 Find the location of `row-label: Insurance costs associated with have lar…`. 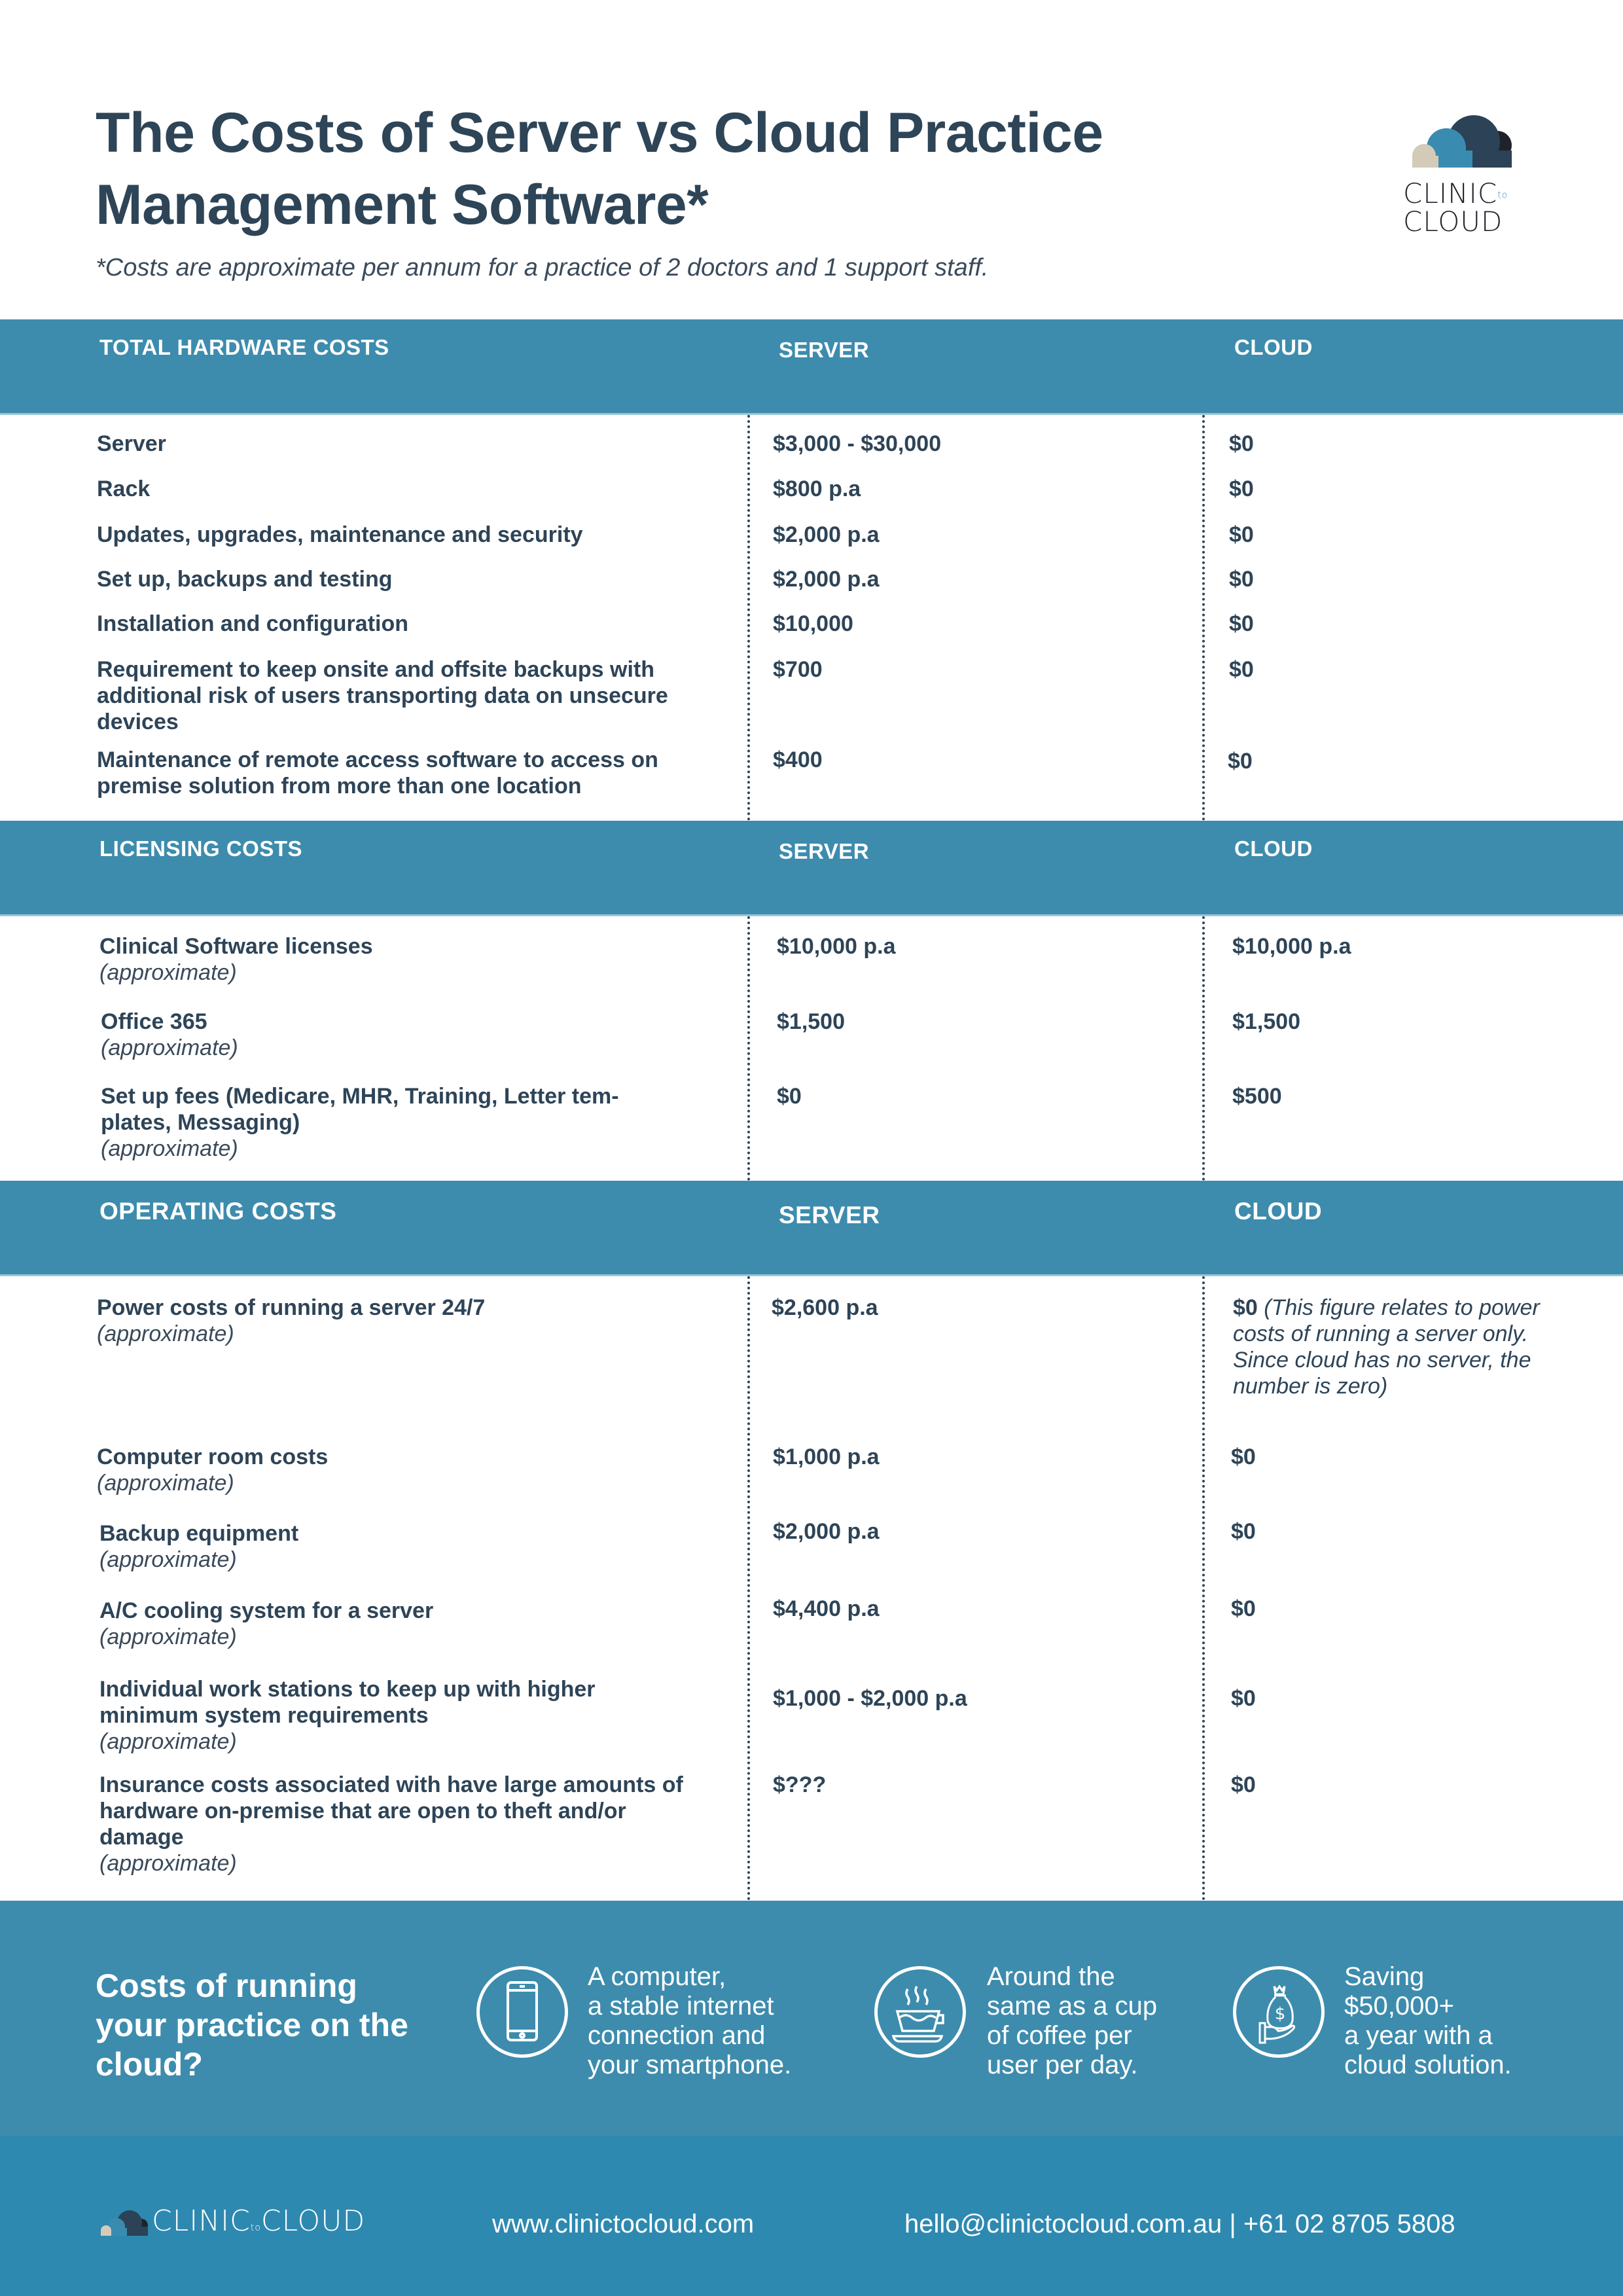

row-label: Insurance costs associated with have lar… is located at coordinates (394, 1824).